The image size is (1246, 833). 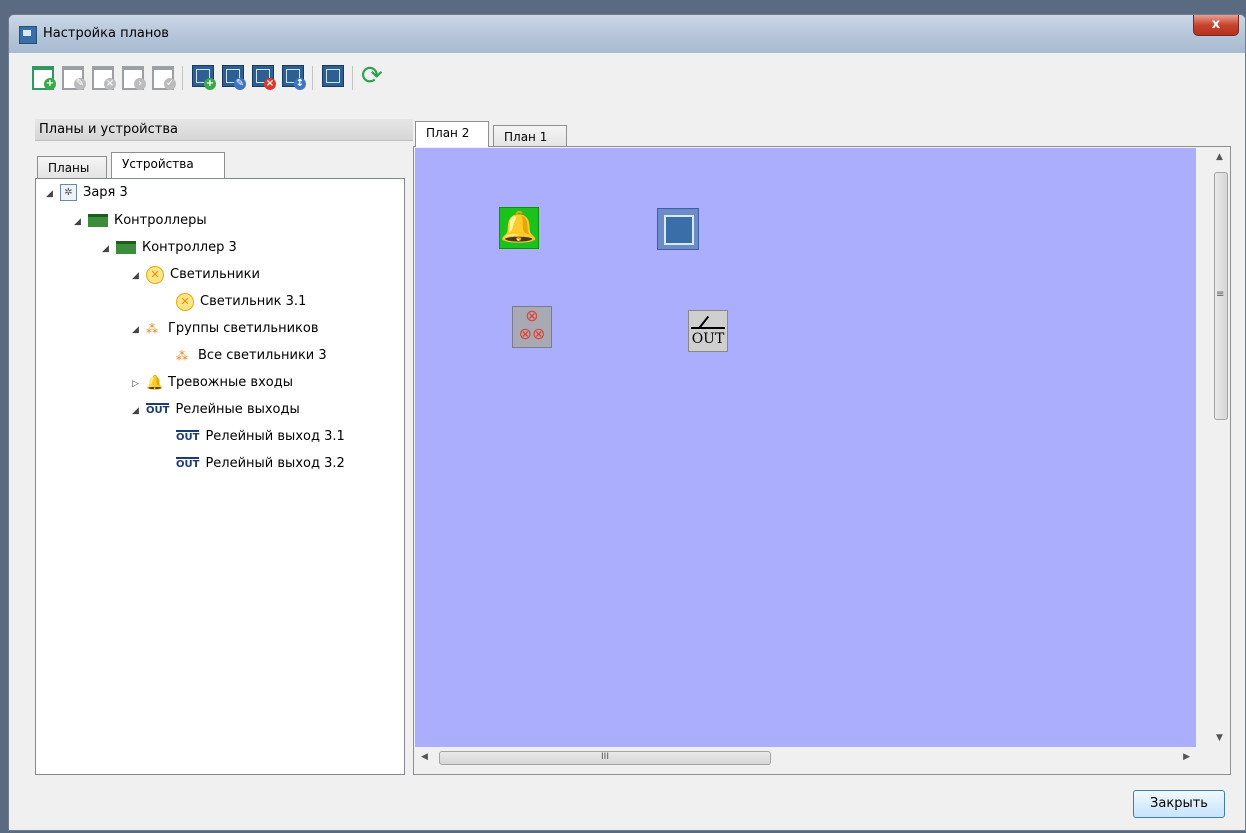 What do you see at coordinates (260, 464) in the screenshot?
I see `tree-item-relay-3-2: OUT Релейный выход 3.2` at bounding box center [260, 464].